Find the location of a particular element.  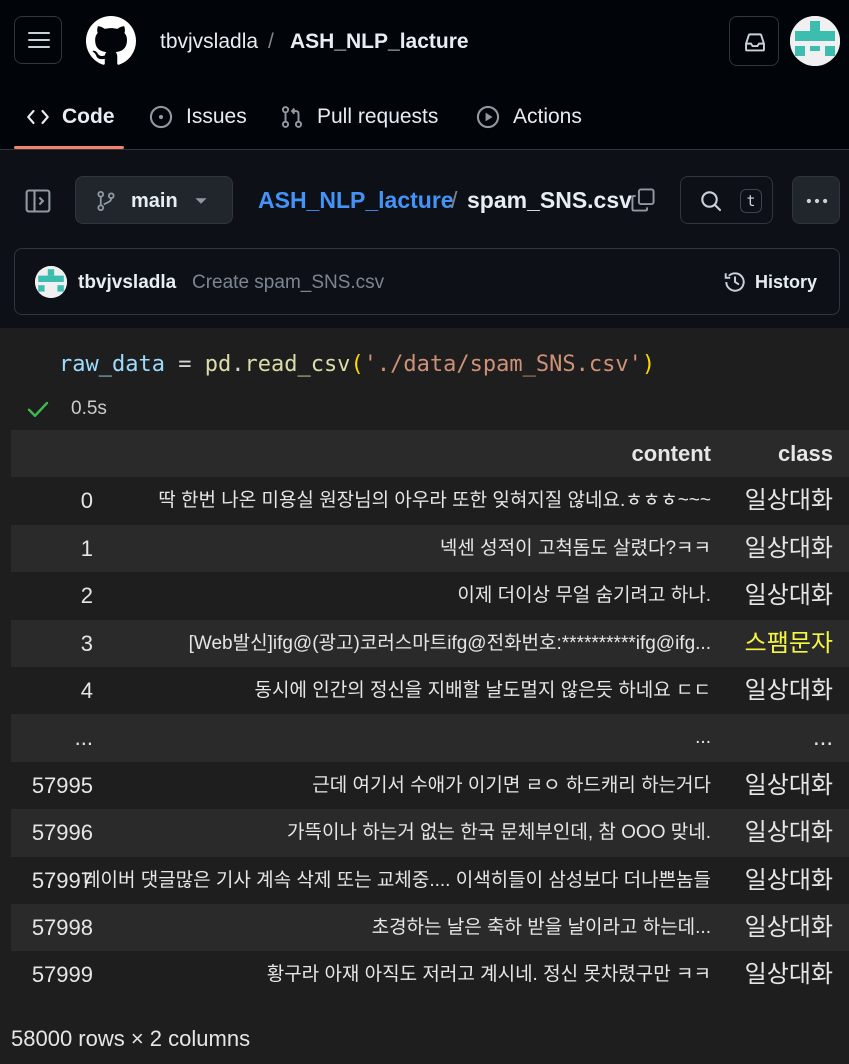

top-header: tbvjvsladla / ASH_NLP_lacture is located at coordinates (424, 42).